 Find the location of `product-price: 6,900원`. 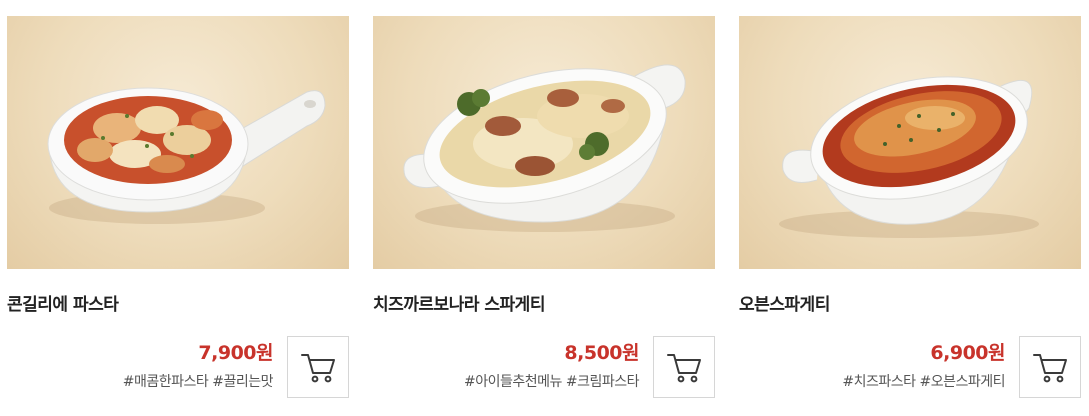

product-price: 6,900원 is located at coordinates (967, 353).